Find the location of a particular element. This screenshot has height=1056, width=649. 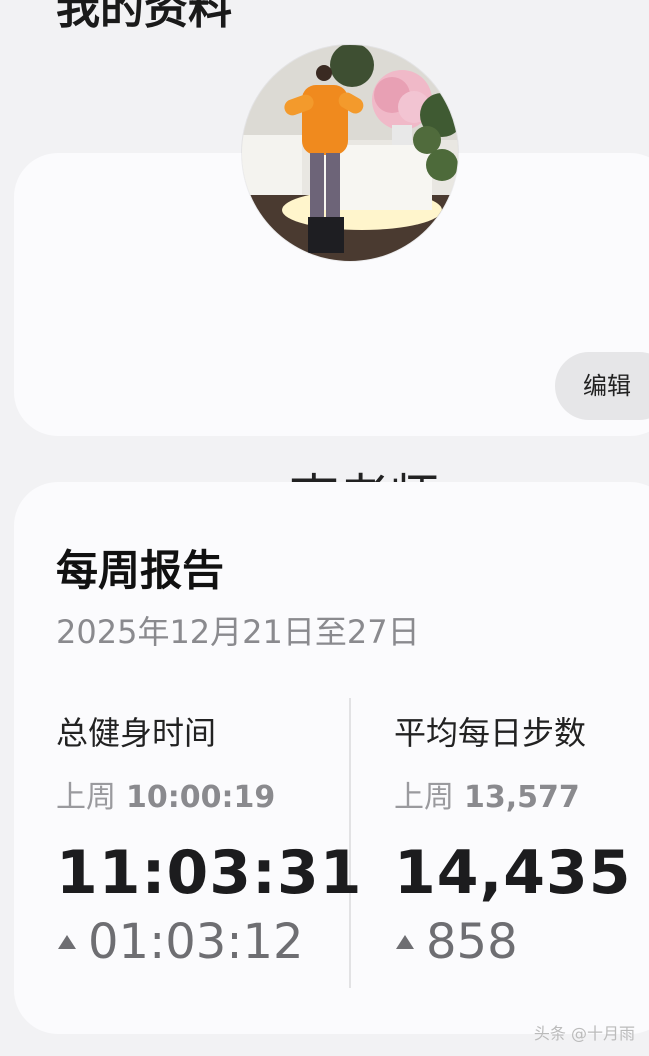

page-title: 我的资料 is located at coordinates (144, 17).